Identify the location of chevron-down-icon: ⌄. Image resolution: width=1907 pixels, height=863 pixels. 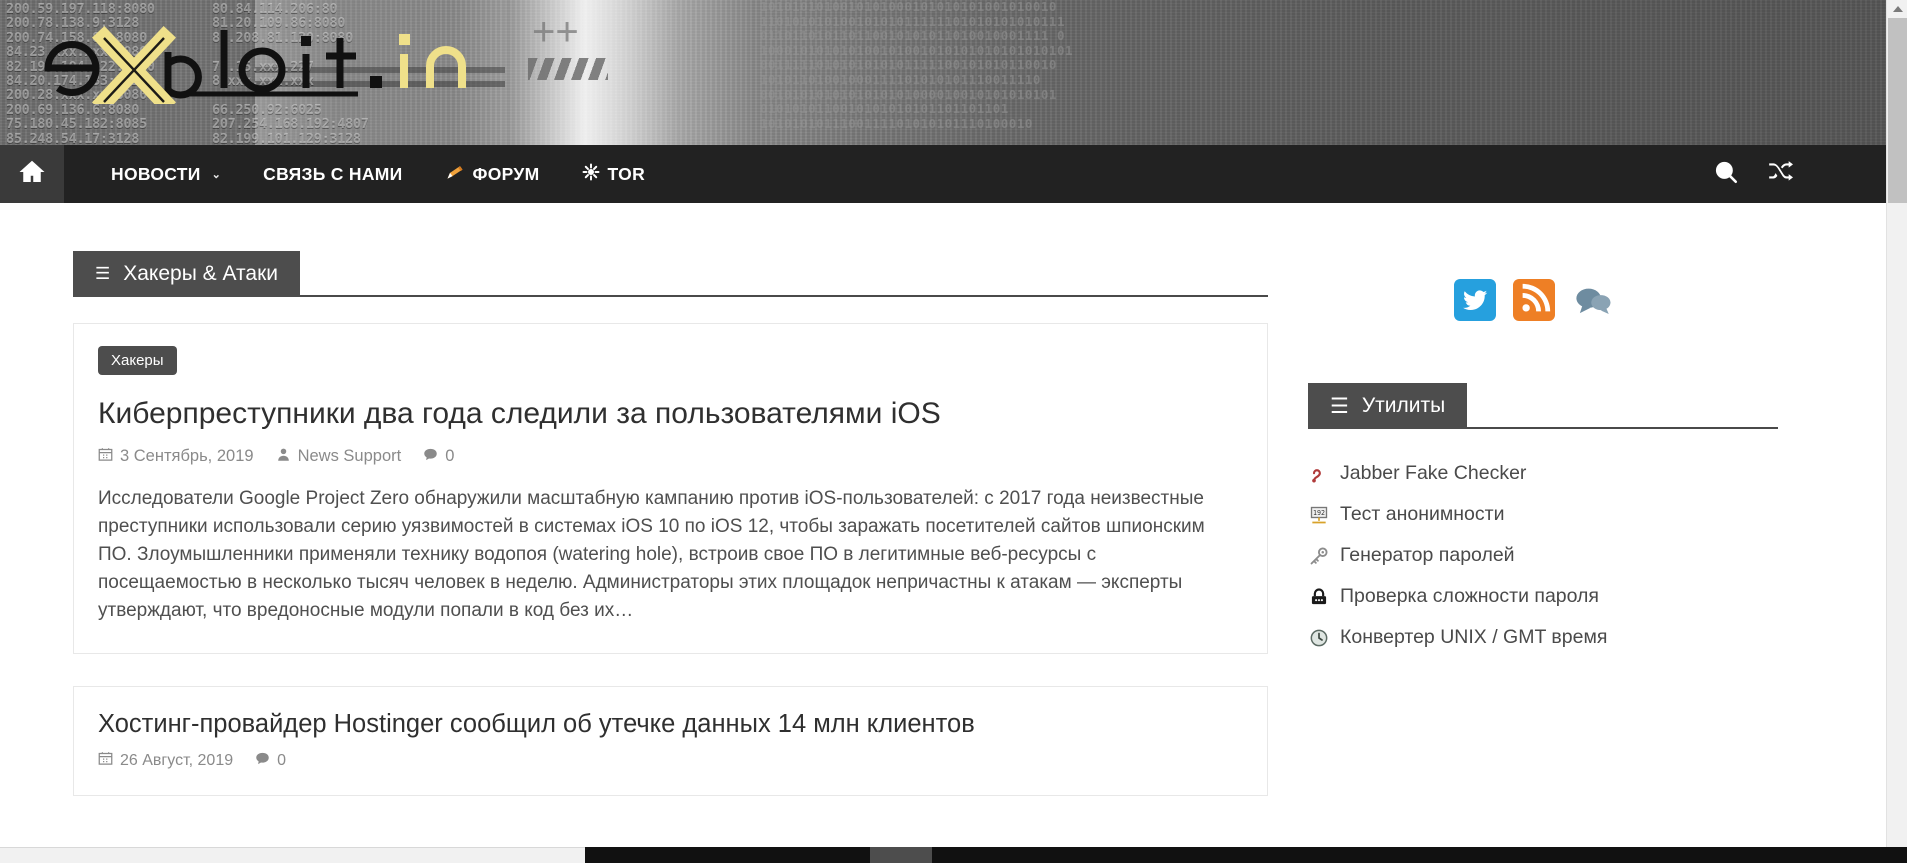
(216, 174).